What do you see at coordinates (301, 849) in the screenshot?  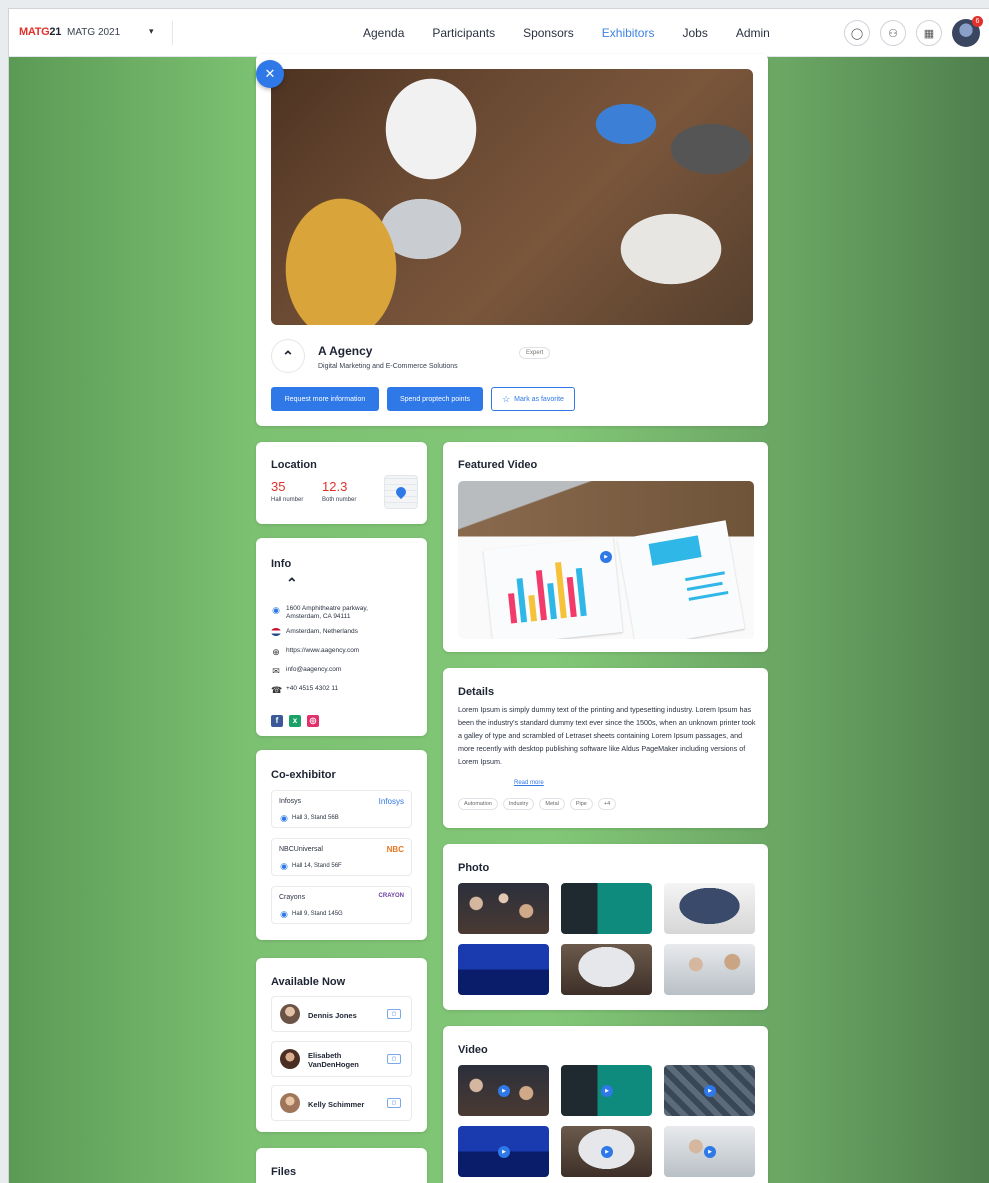 I see `co-exhibitor-name: NBCUniversal` at bounding box center [301, 849].